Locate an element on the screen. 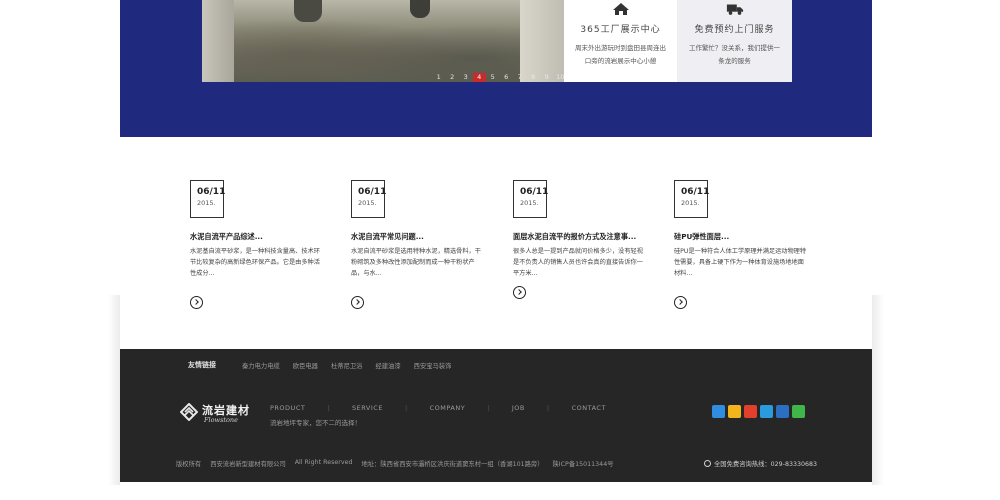 The image size is (1000, 500). wechat-icon is located at coordinates (798, 411).